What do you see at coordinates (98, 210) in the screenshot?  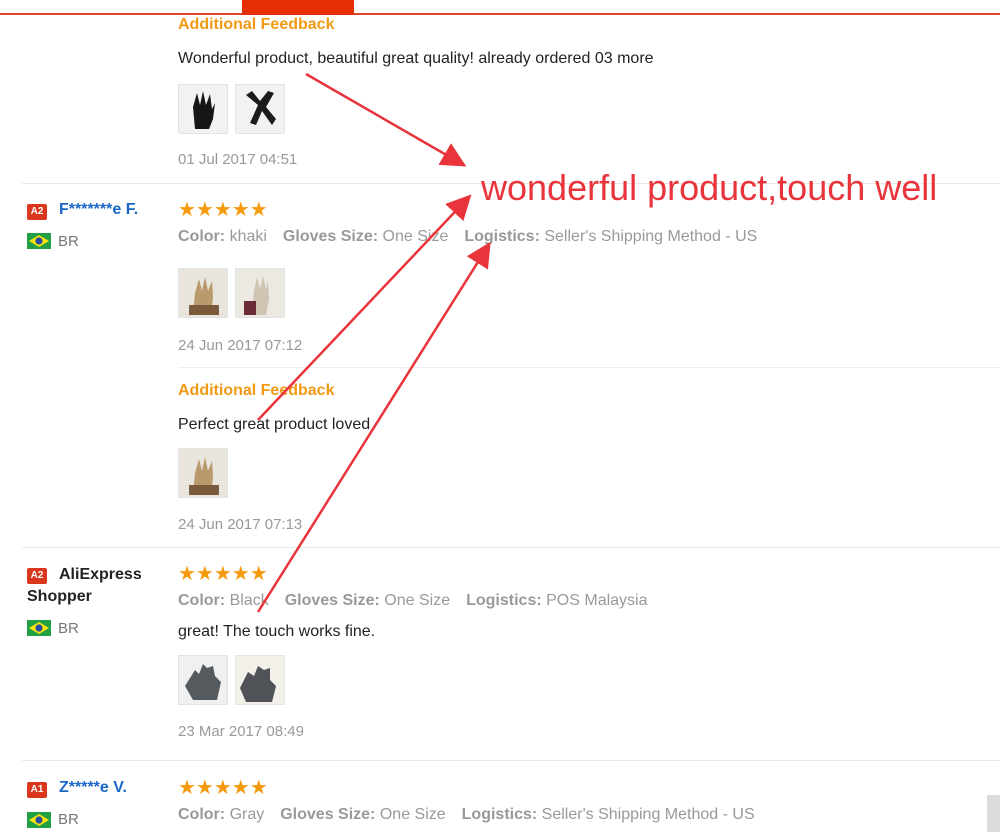 I see `buyer-name: F*******e F.` at bounding box center [98, 210].